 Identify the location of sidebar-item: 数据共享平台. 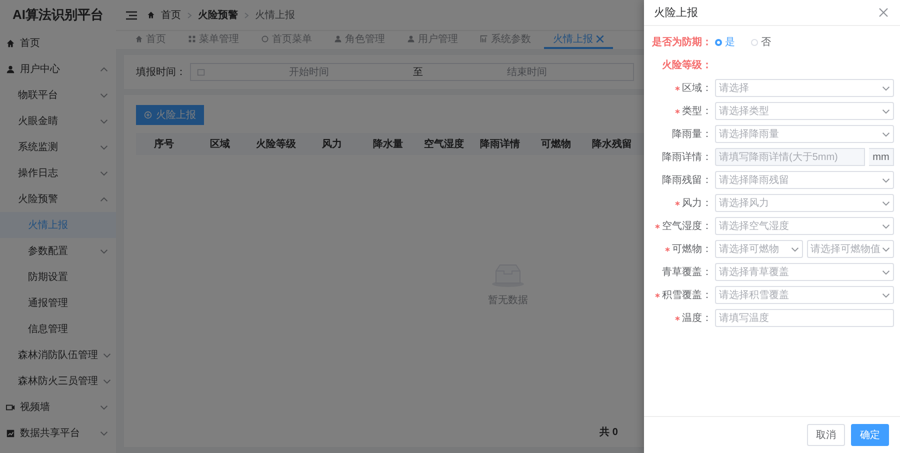
(58, 433).